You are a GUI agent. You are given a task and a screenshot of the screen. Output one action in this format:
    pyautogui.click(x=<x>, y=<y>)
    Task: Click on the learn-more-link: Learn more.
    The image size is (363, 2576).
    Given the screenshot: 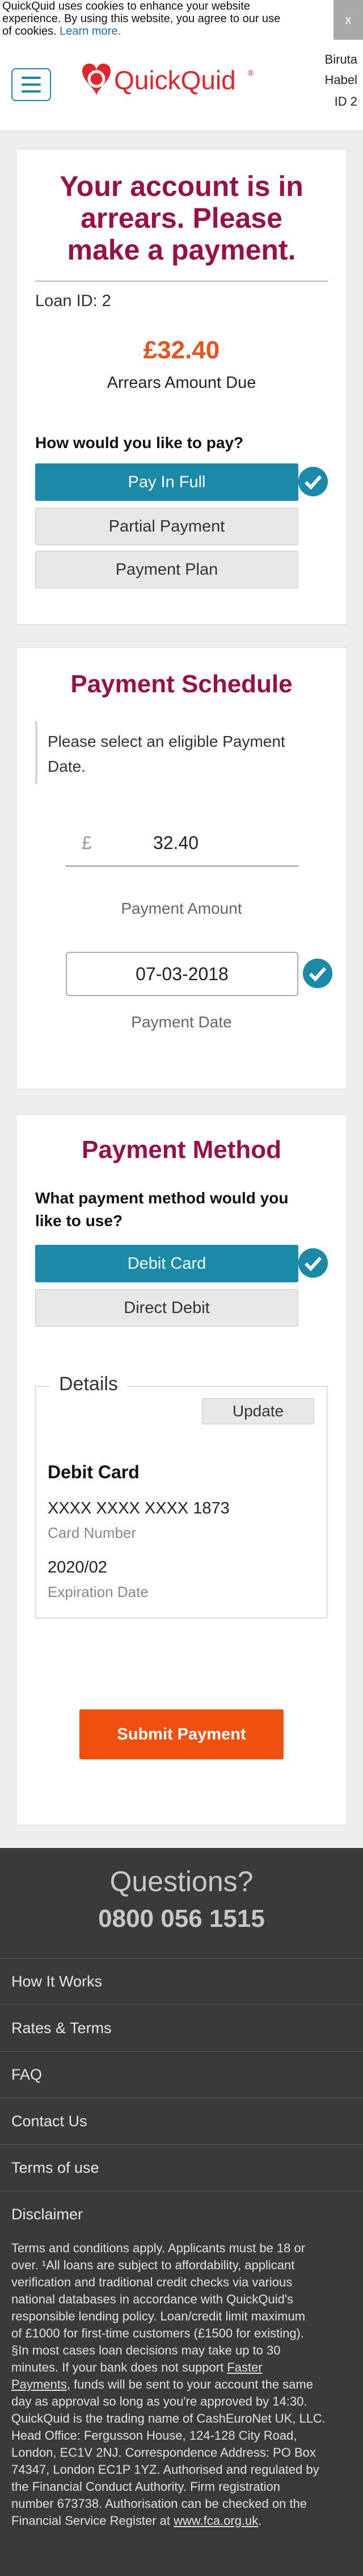 What is the action you would take?
    pyautogui.click(x=90, y=31)
    